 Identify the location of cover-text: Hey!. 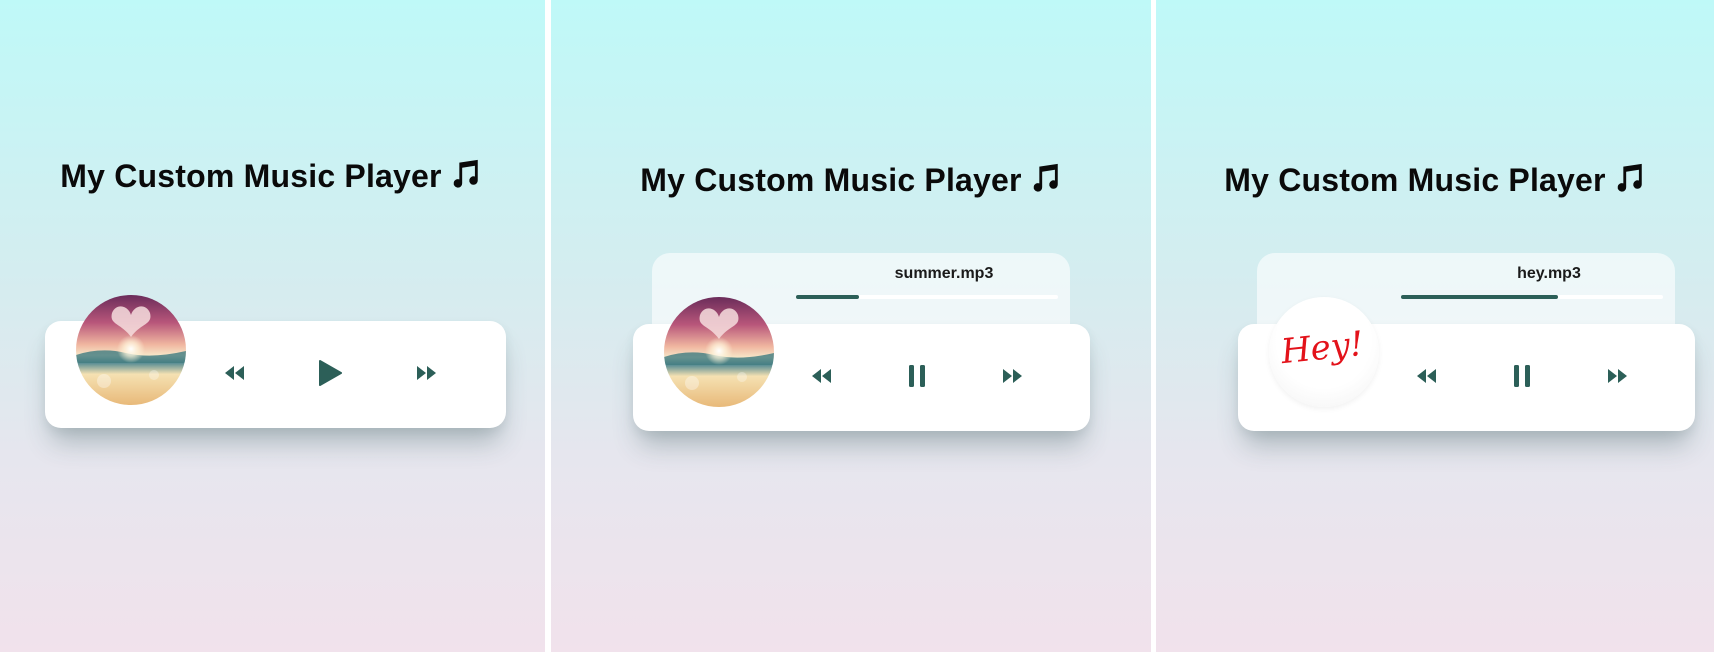
(1321, 348).